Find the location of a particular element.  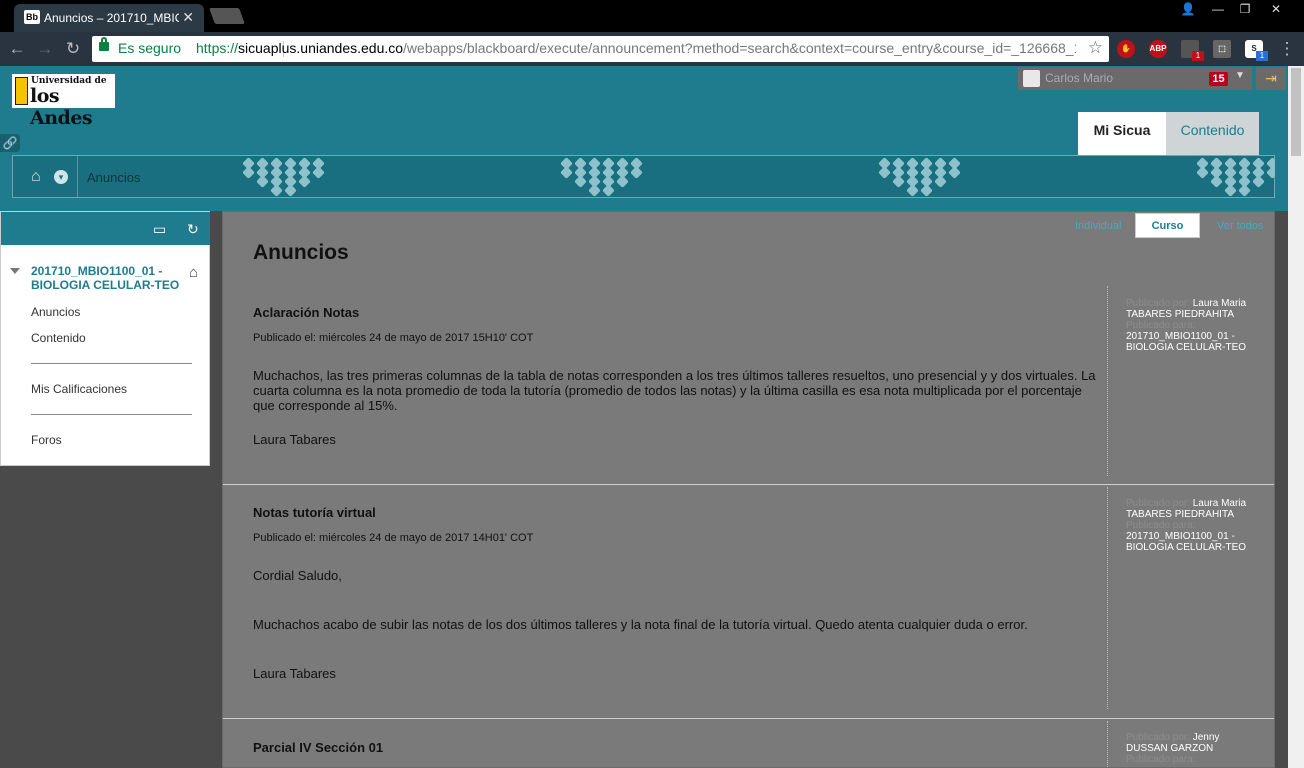

user-name: Carlos Mario is located at coordinates (1079, 78).